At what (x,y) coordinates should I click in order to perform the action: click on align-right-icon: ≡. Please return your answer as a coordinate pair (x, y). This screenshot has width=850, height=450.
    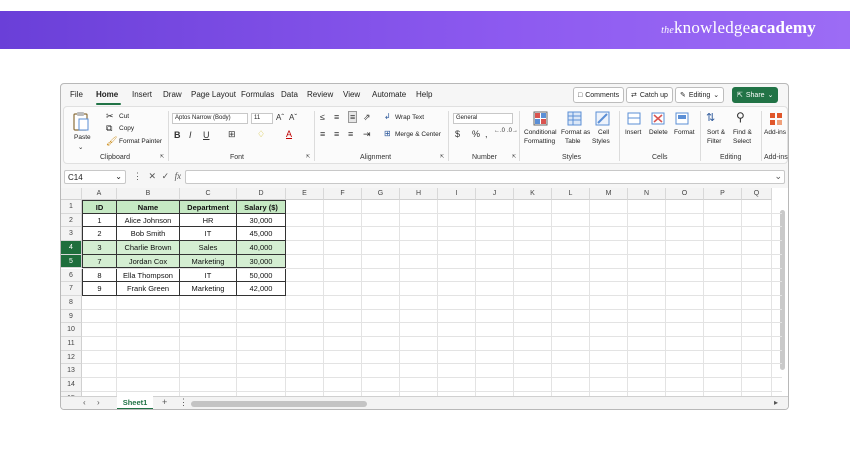
    Looking at the image, I should click on (350, 134).